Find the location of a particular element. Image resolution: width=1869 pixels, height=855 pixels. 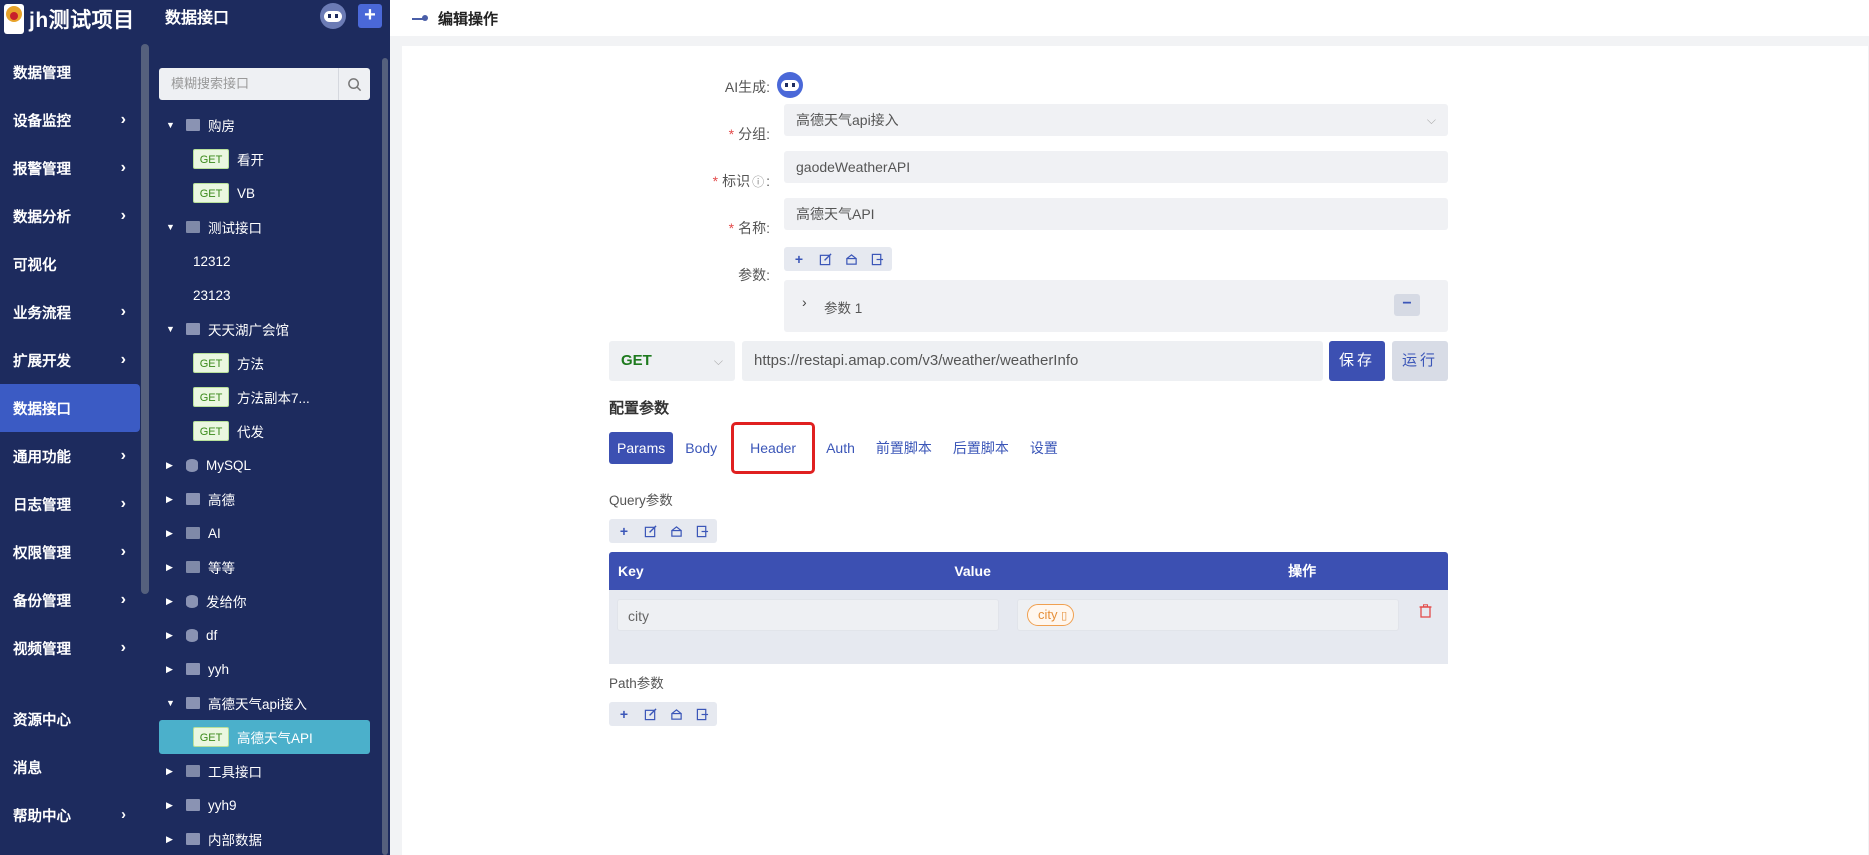

sidebar-scrollbar is located at coordinates (385, 456).